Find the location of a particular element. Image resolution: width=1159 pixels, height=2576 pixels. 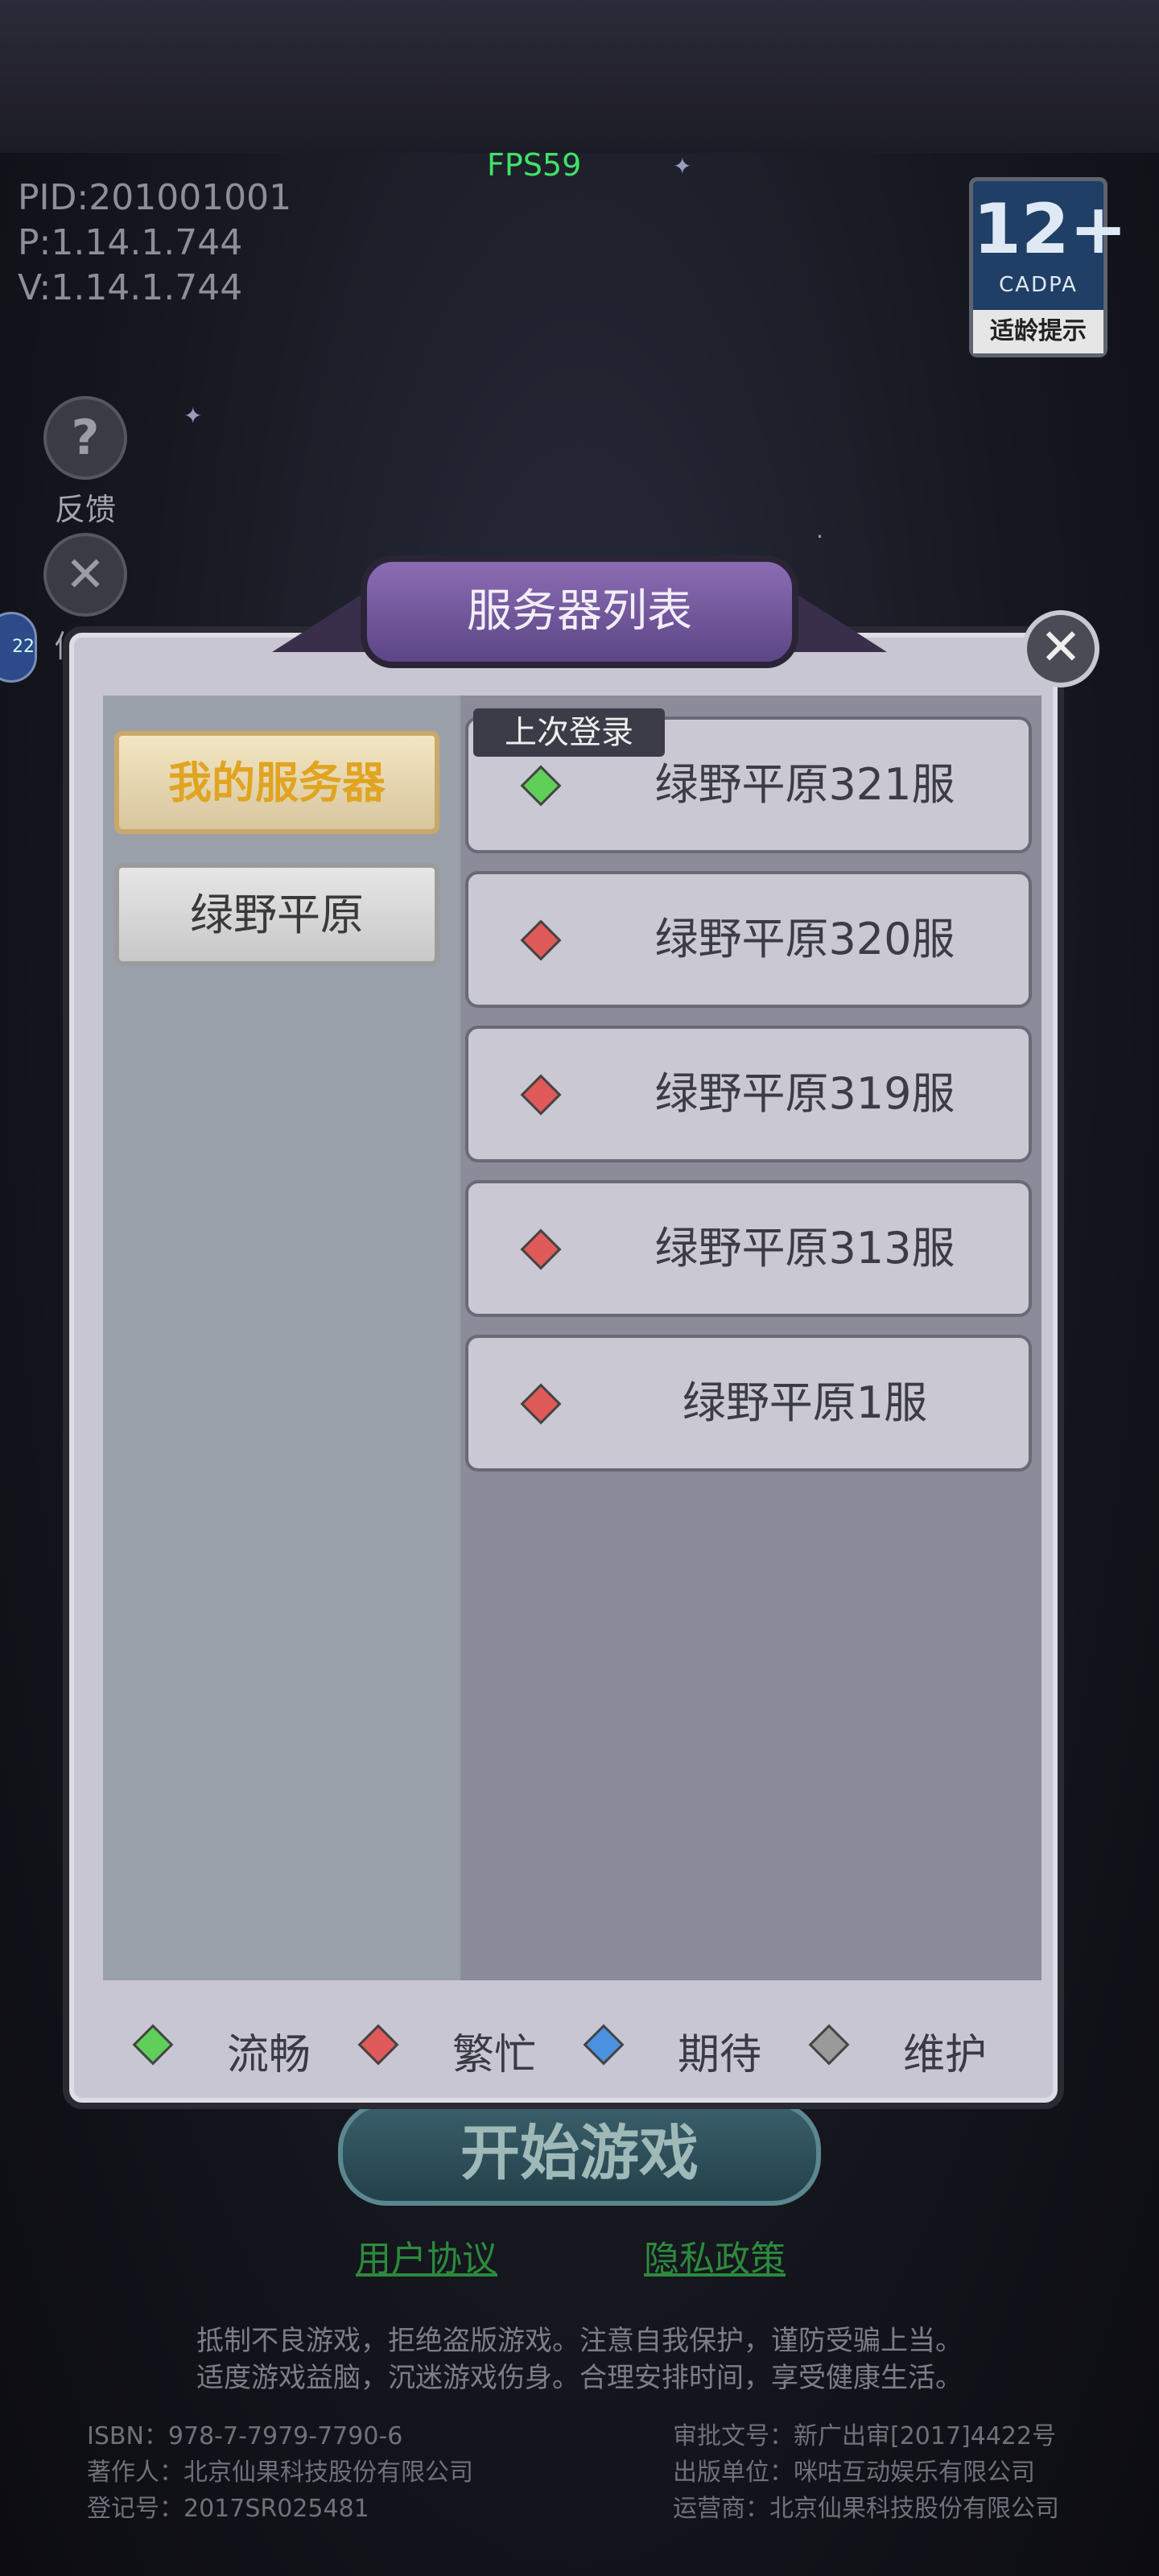

privacy-policy-link: 隐私政策 is located at coordinates (715, 2255).